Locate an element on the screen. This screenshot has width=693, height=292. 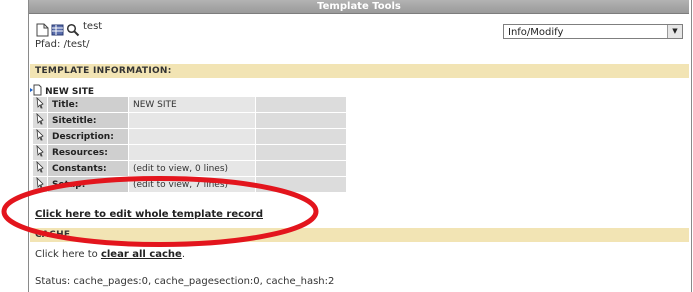
clear-cache-link: clear all cache is located at coordinates (141, 254).